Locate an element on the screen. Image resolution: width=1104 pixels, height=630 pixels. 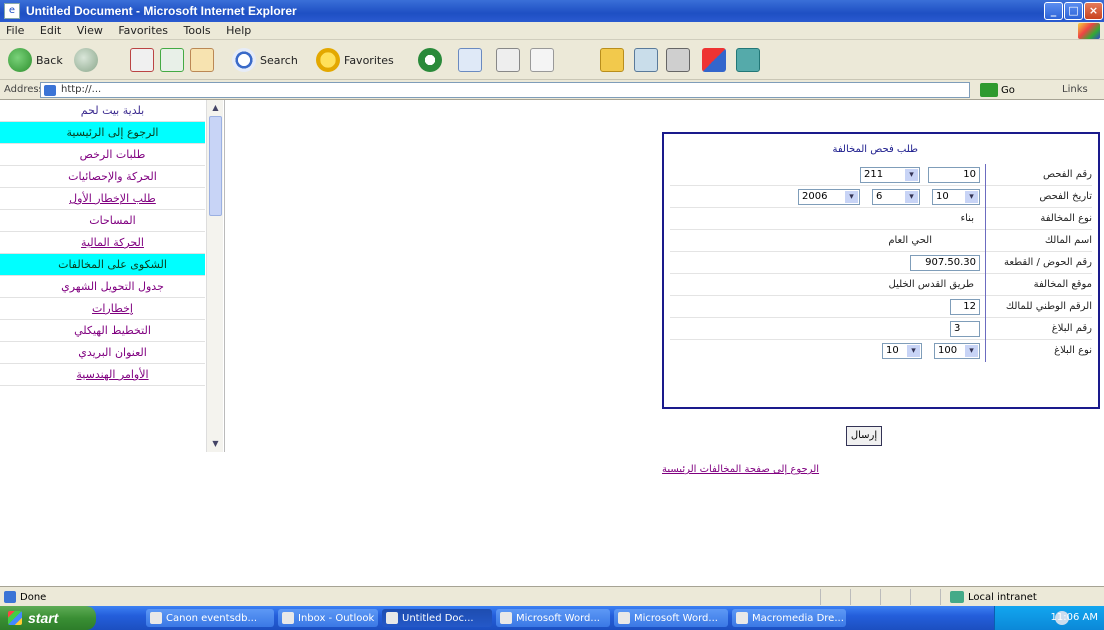
sidebar-item-postal: العنوان البريدي is located at coordinates (102, 353).